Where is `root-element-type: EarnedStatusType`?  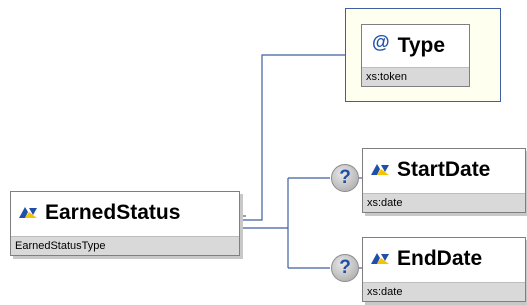
root-element-type: EarnedStatusType is located at coordinates (125, 245).